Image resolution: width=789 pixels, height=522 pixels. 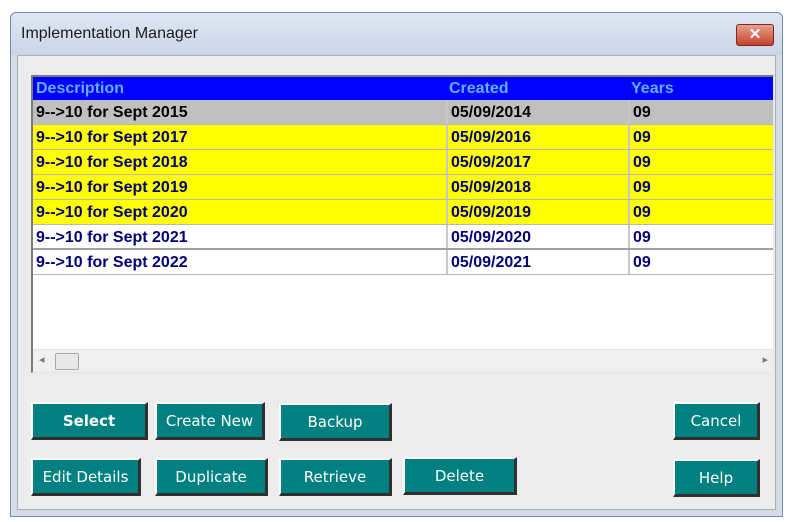 What do you see at coordinates (112, 237) in the screenshot?
I see `row-description: 9-->10 for Sept 2021` at bounding box center [112, 237].